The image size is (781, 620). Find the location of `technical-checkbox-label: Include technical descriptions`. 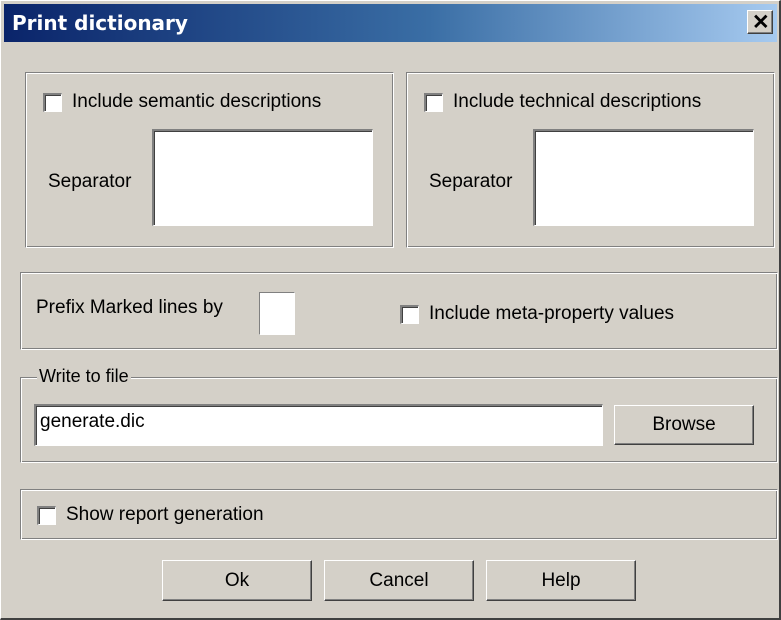

technical-checkbox-label: Include technical descriptions is located at coordinates (577, 101).